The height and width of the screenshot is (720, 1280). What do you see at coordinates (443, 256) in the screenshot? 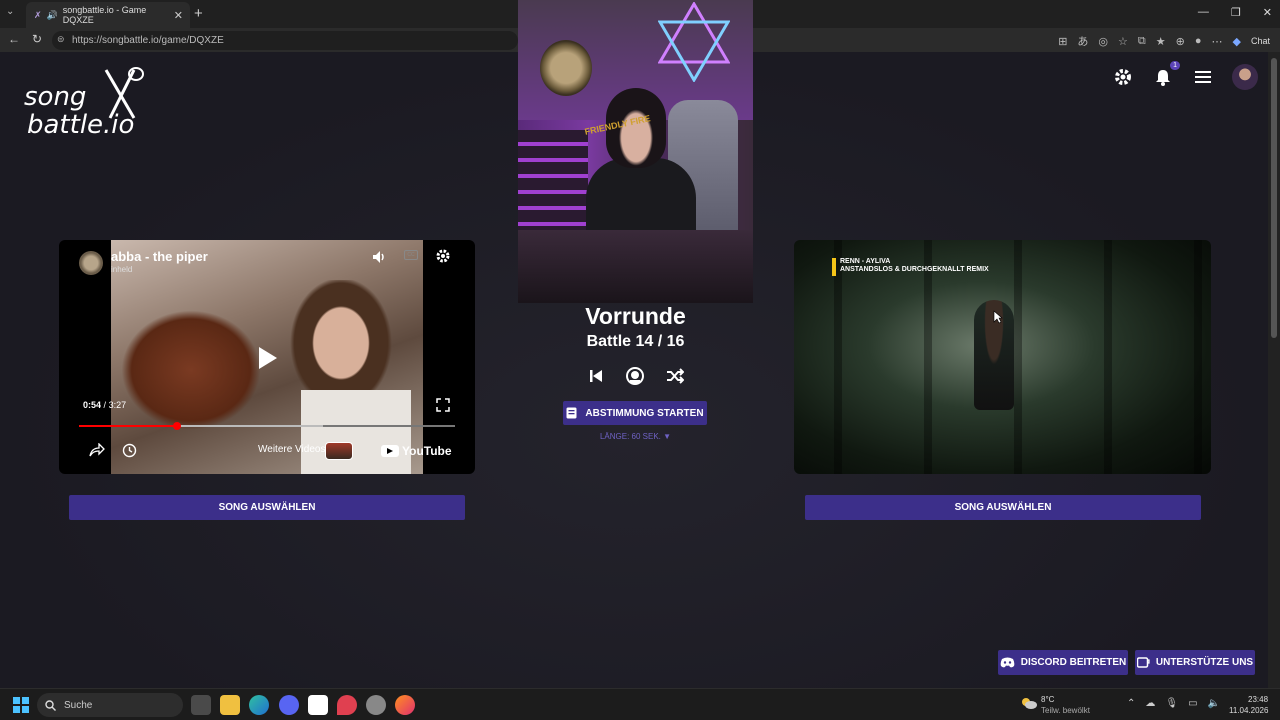
I see `video-settings-icon` at bounding box center [443, 256].